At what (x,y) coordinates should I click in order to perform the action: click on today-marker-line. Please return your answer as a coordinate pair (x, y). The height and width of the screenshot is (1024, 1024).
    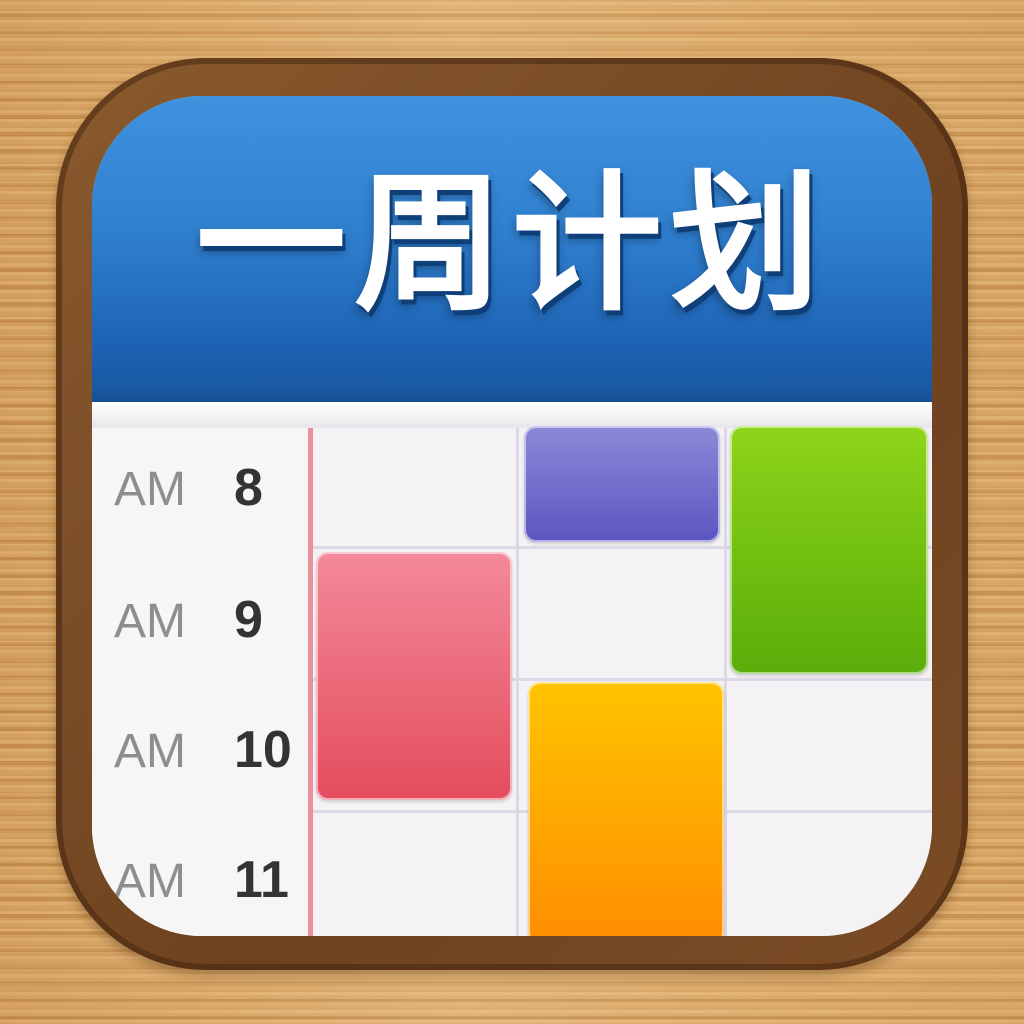
    Looking at the image, I should click on (310, 682).